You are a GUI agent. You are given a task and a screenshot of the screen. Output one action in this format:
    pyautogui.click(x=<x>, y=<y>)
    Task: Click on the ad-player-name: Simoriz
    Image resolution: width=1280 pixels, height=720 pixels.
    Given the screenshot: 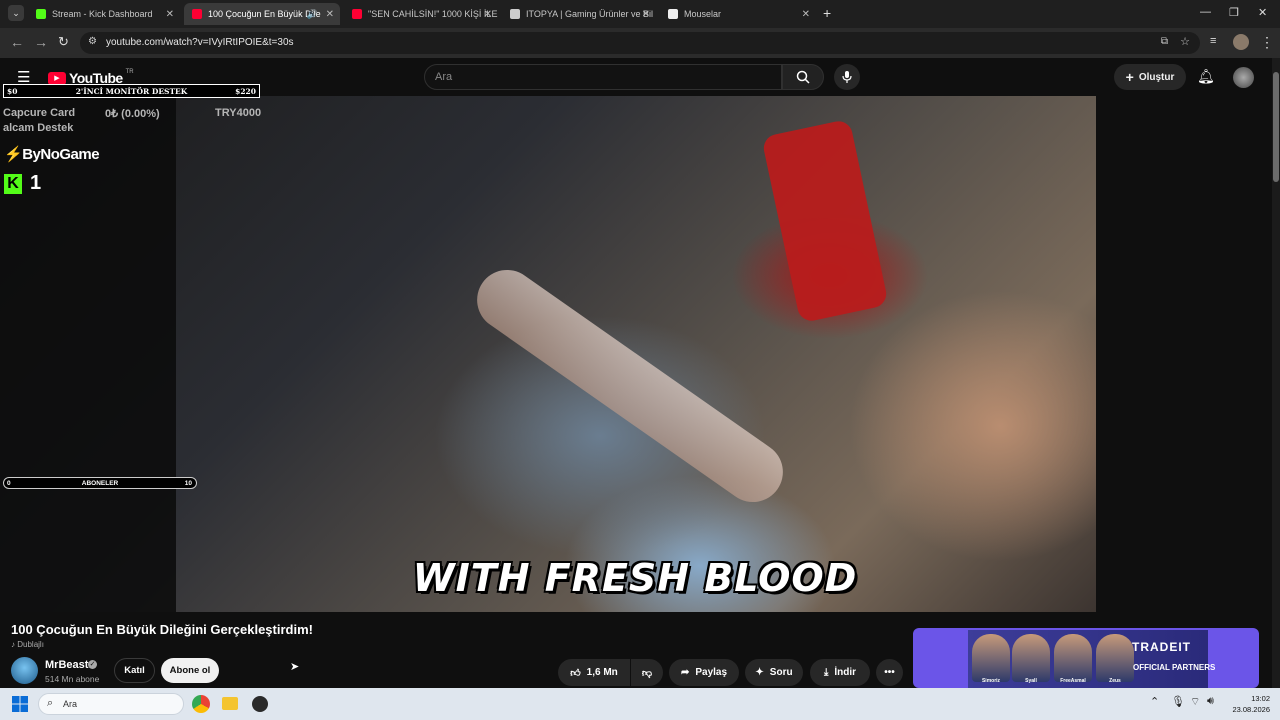 What is the action you would take?
    pyautogui.click(x=991, y=681)
    